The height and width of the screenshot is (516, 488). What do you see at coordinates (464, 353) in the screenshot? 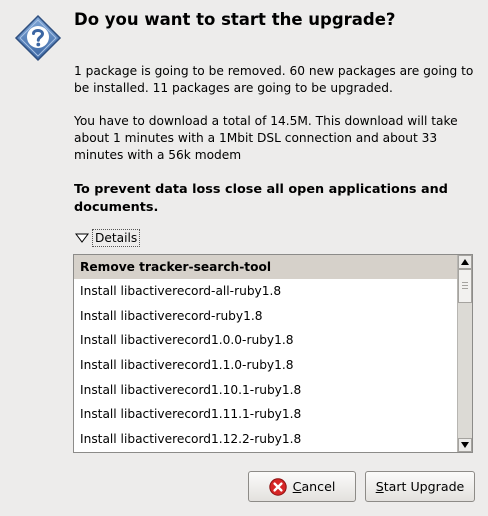
I see `details-scrollbar` at bounding box center [464, 353].